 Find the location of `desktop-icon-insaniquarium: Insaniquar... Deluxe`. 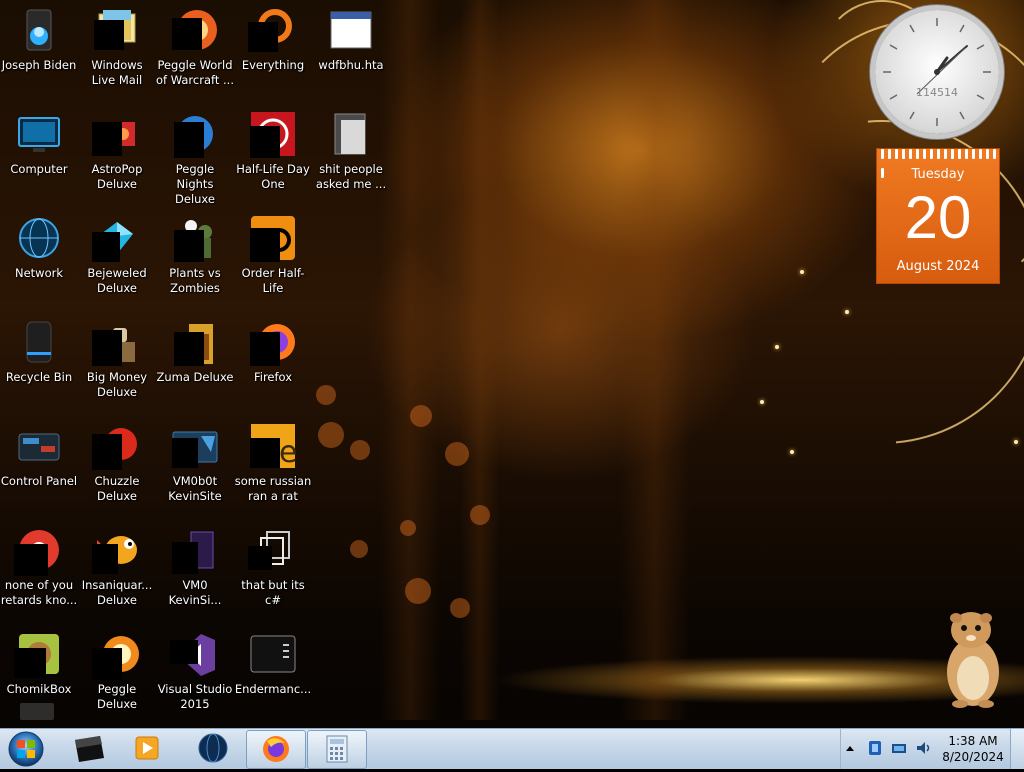

desktop-icon-insaniquarium: Insaniquar... Deluxe is located at coordinates (117, 572).